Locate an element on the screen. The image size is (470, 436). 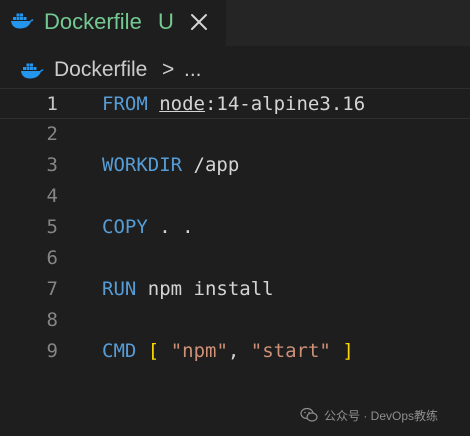
line-code: CMD [ "npm", "start" ] is located at coordinates (228, 351).